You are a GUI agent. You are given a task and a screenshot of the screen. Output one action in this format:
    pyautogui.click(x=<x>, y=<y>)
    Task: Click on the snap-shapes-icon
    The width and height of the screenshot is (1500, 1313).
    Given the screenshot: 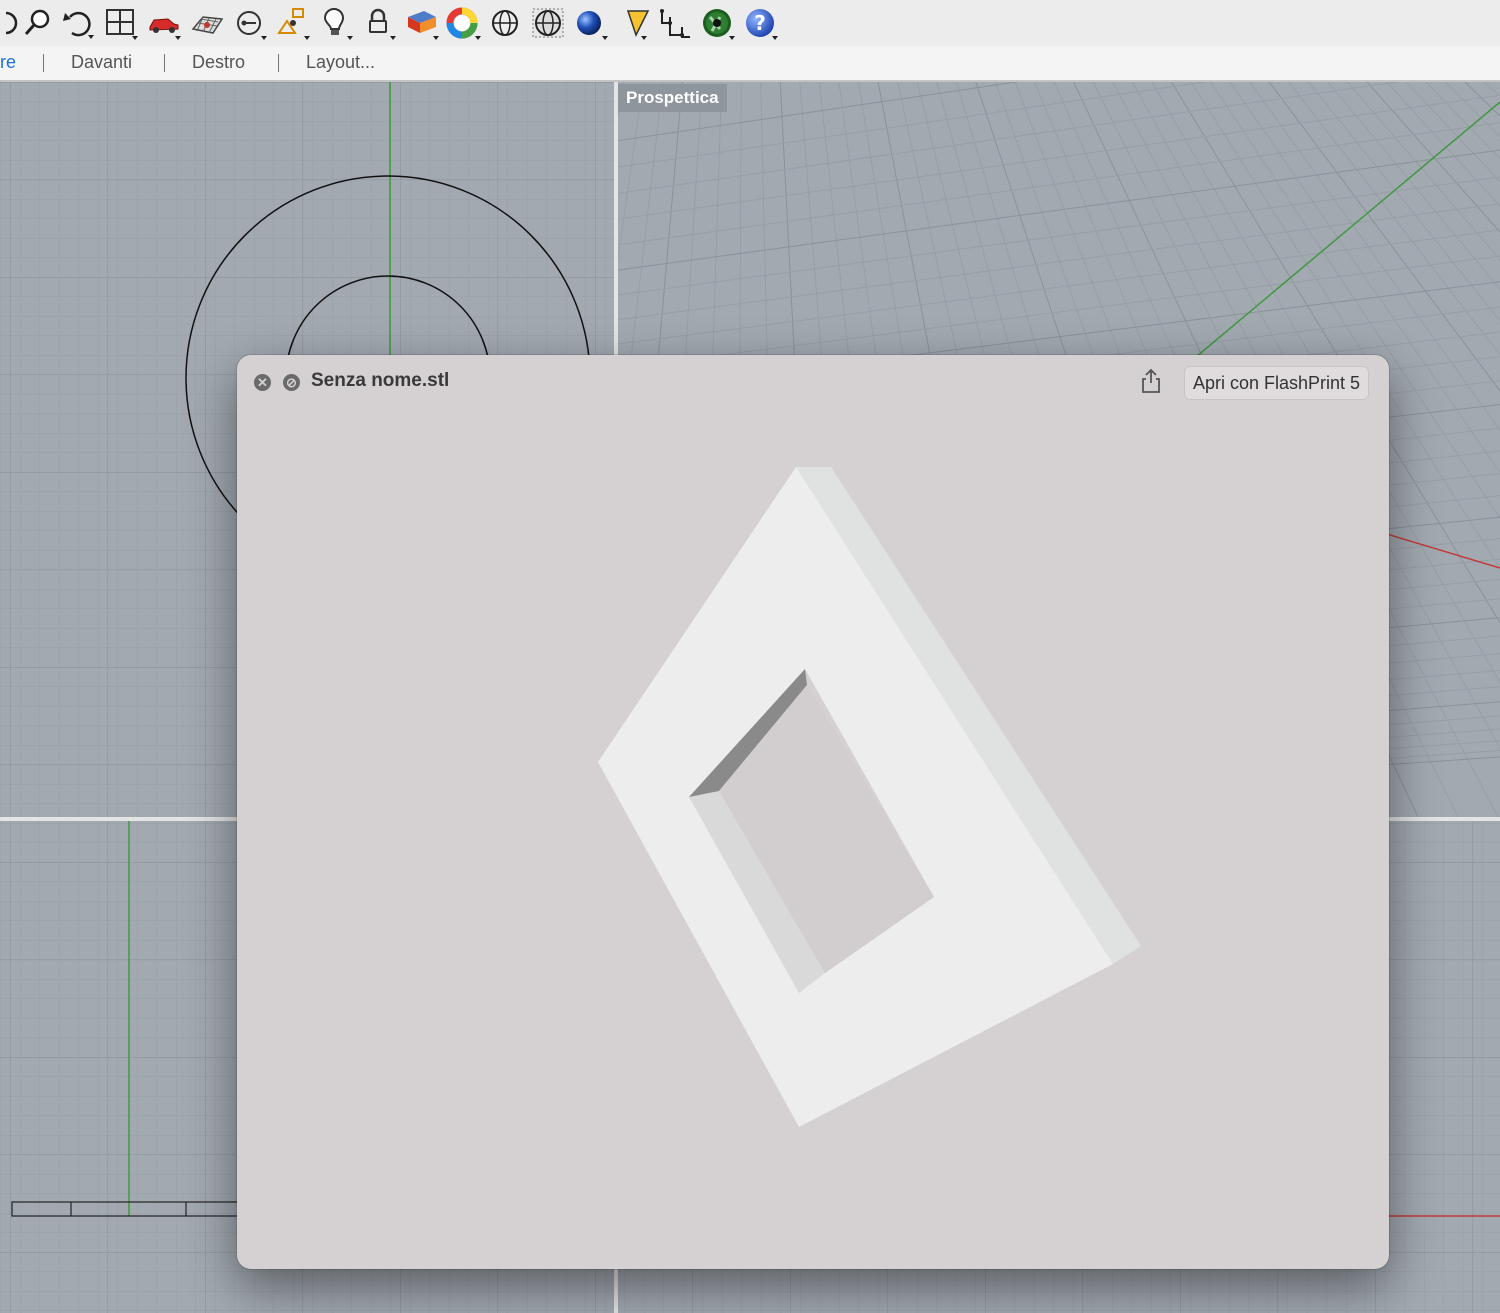 What is the action you would take?
    pyautogui.click(x=293, y=23)
    